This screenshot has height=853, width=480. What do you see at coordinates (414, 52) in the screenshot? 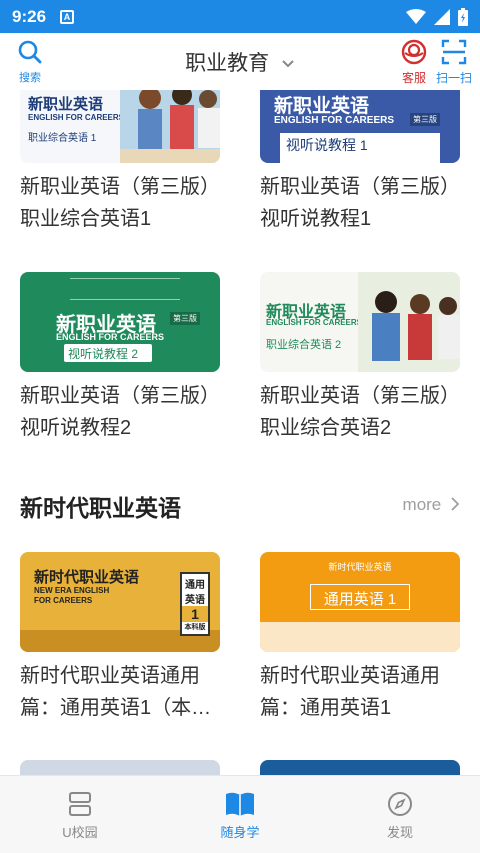
I see `customer-service-icon` at bounding box center [414, 52].